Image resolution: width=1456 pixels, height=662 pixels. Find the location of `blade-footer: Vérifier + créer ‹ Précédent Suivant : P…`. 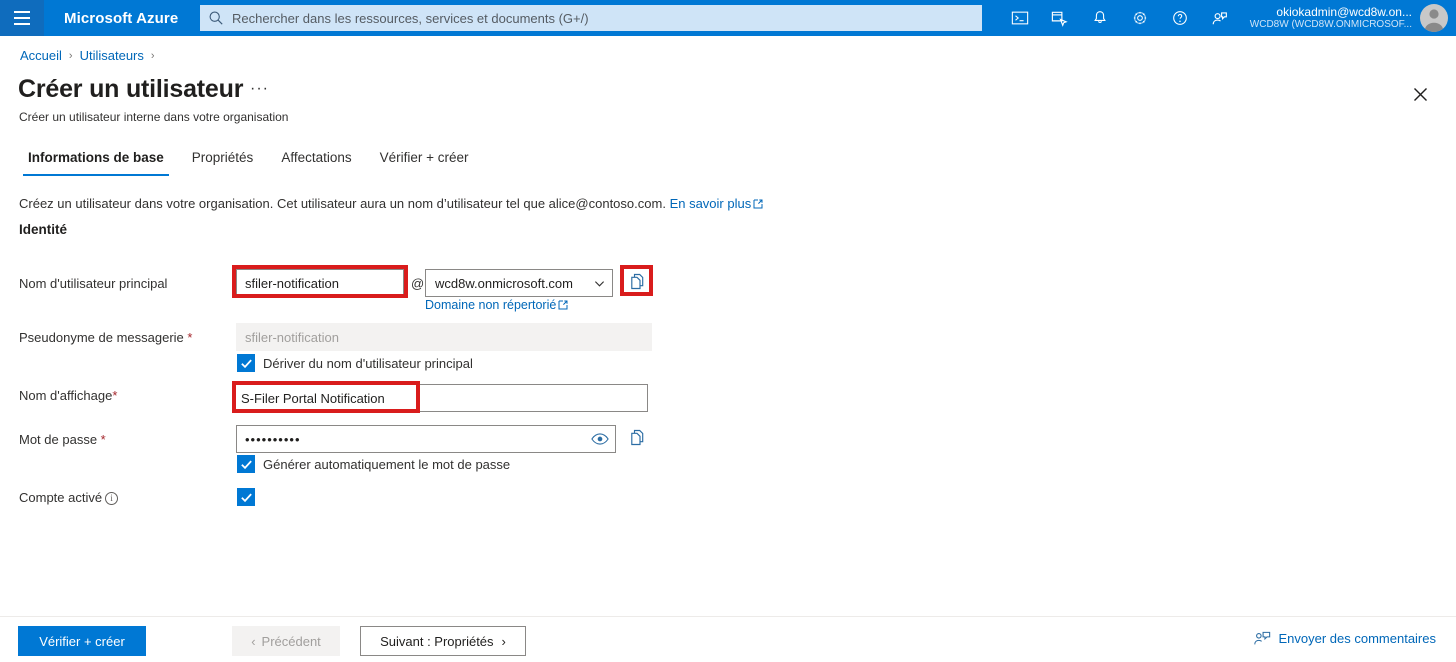

blade-footer: Vérifier + créer ‹ Précédent Suivant : P… is located at coordinates (728, 639).